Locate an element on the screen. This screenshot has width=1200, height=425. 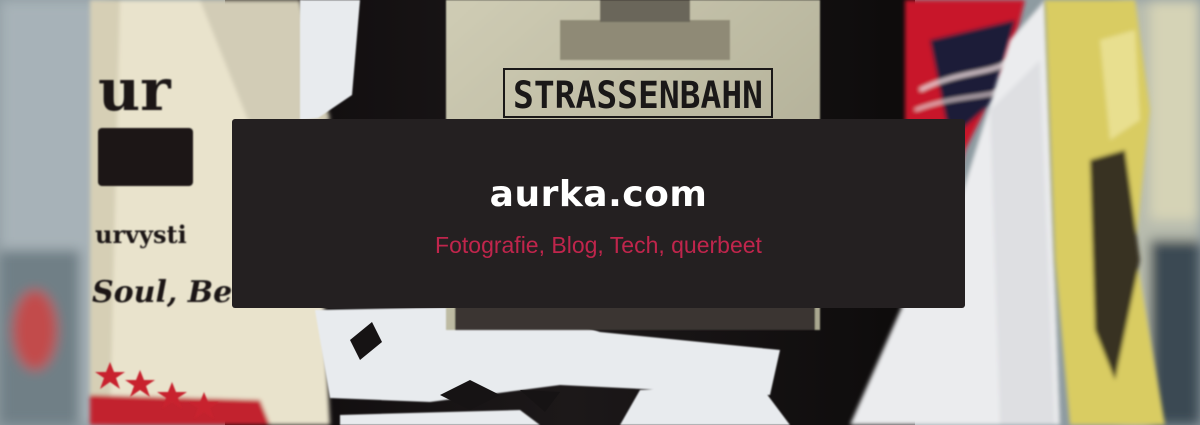
site-title: aurka.com is located at coordinates (598, 195).